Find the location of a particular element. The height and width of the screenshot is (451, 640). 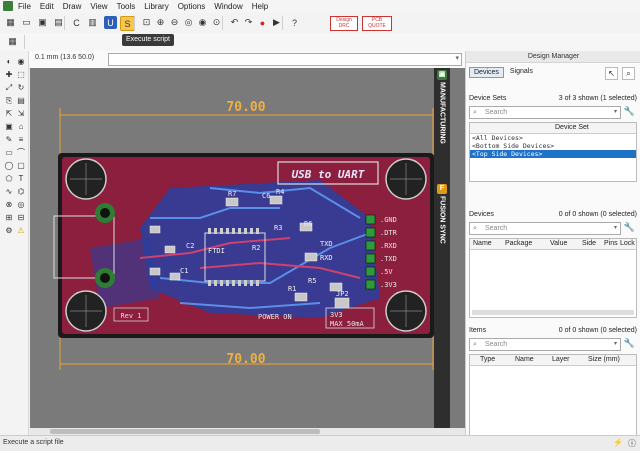

zoom-prev-icon: ◎ is located at coordinates (188, 22).